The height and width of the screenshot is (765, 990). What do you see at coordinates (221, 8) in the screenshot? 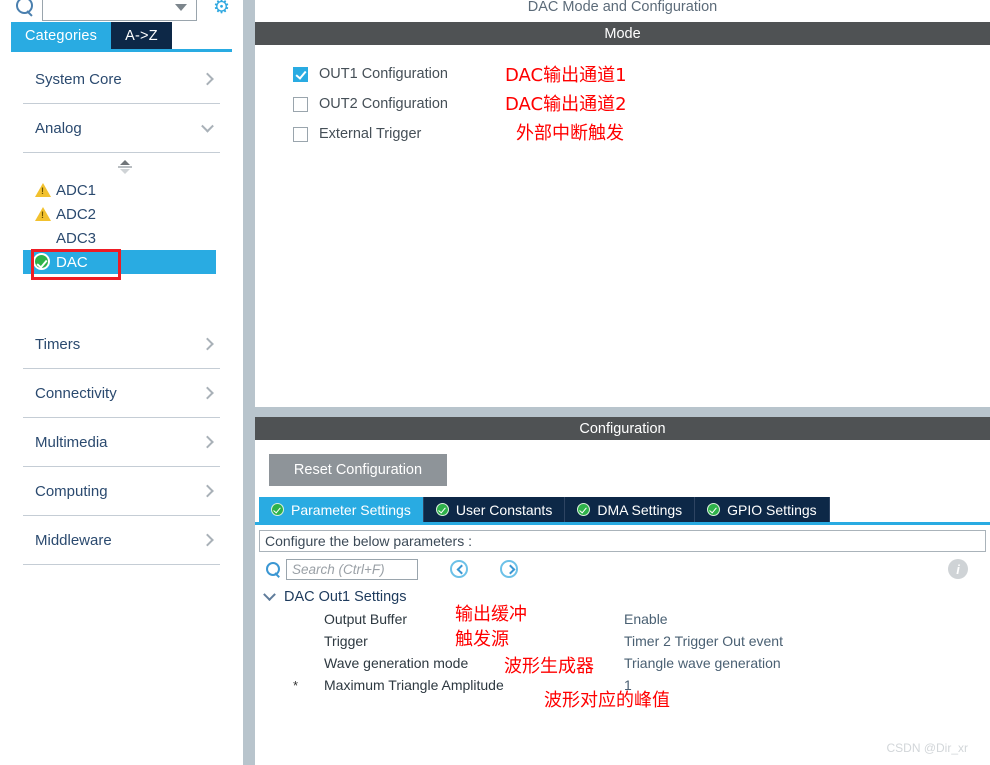
I see `gear-icon: ⚙` at bounding box center [221, 8].